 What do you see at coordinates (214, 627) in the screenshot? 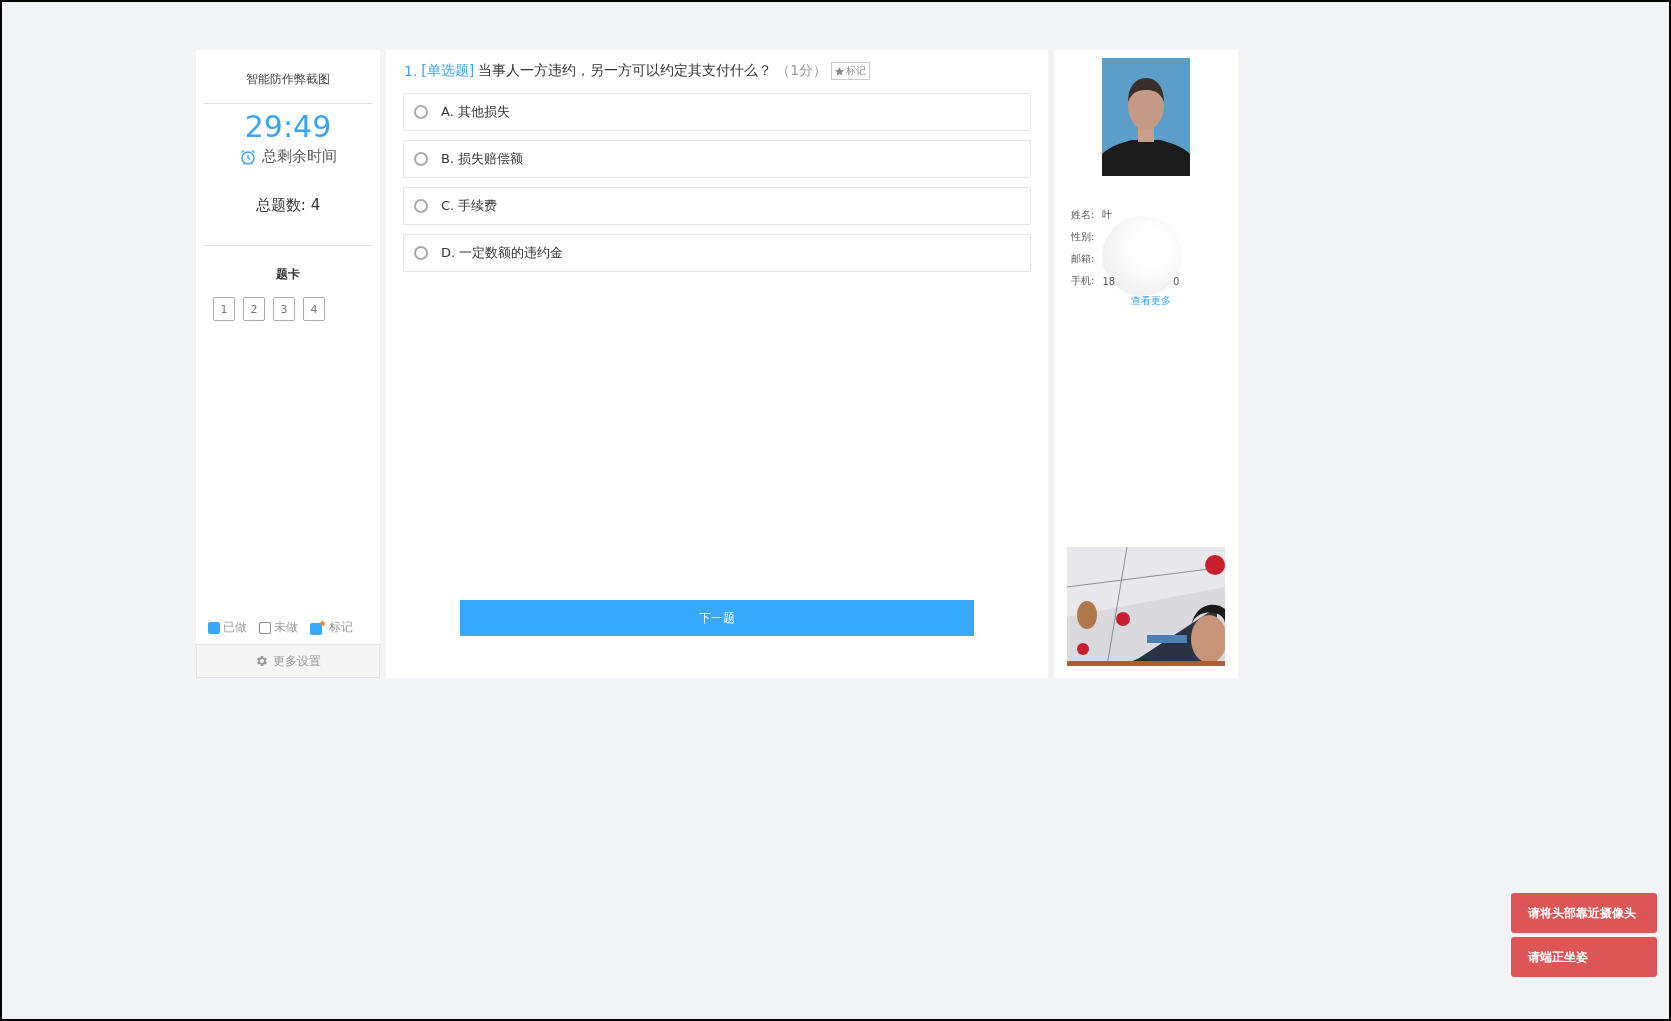
I see `answered-swatch-icon` at bounding box center [214, 627].